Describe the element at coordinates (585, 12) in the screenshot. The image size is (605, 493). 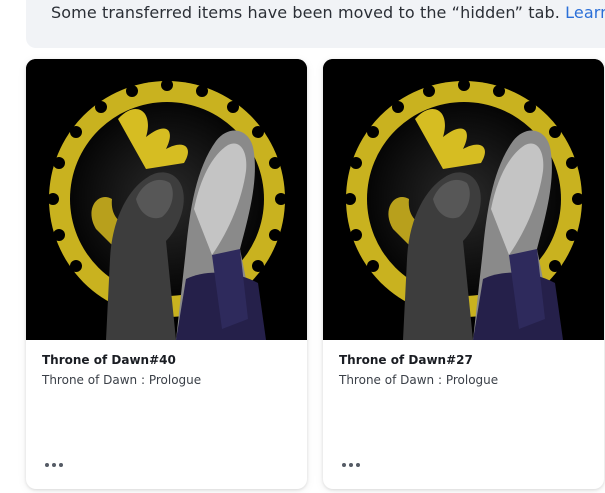
I see `learn-more-link: Learn more` at that location.